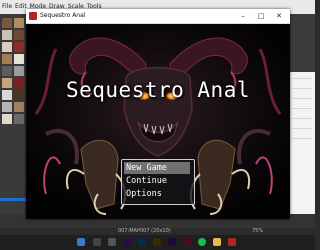 The image size is (320, 250). Describe the element at coordinates (63, 15) in the screenshot. I see `window-title: Sequestro Anal` at that location.